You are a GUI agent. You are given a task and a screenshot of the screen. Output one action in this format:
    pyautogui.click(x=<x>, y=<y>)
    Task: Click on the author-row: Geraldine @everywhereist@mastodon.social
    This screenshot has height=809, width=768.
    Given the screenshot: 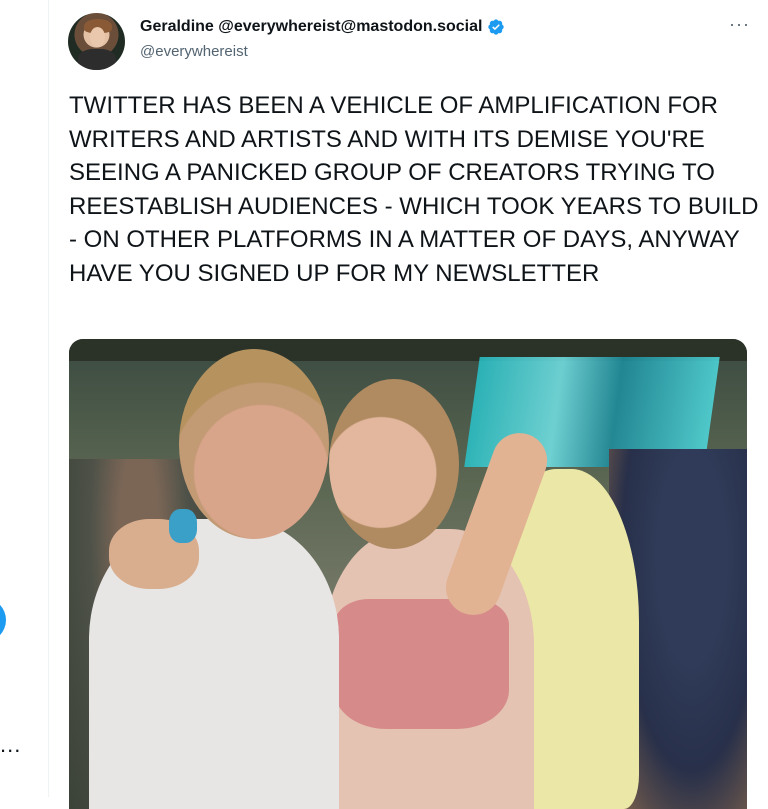 What is the action you would take?
    pyautogui.click(x=322, y=27)
    